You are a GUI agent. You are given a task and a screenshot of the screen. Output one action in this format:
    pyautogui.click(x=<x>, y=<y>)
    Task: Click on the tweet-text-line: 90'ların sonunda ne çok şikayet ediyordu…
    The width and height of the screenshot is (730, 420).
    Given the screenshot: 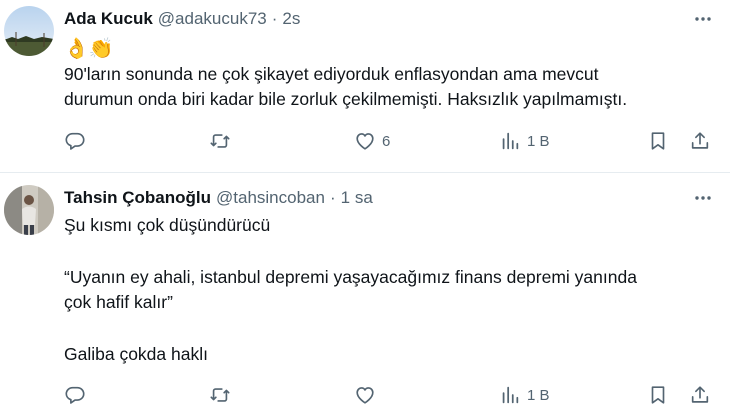 What is the action you would take?
    pyautogui.click(x=331, y=74)
    